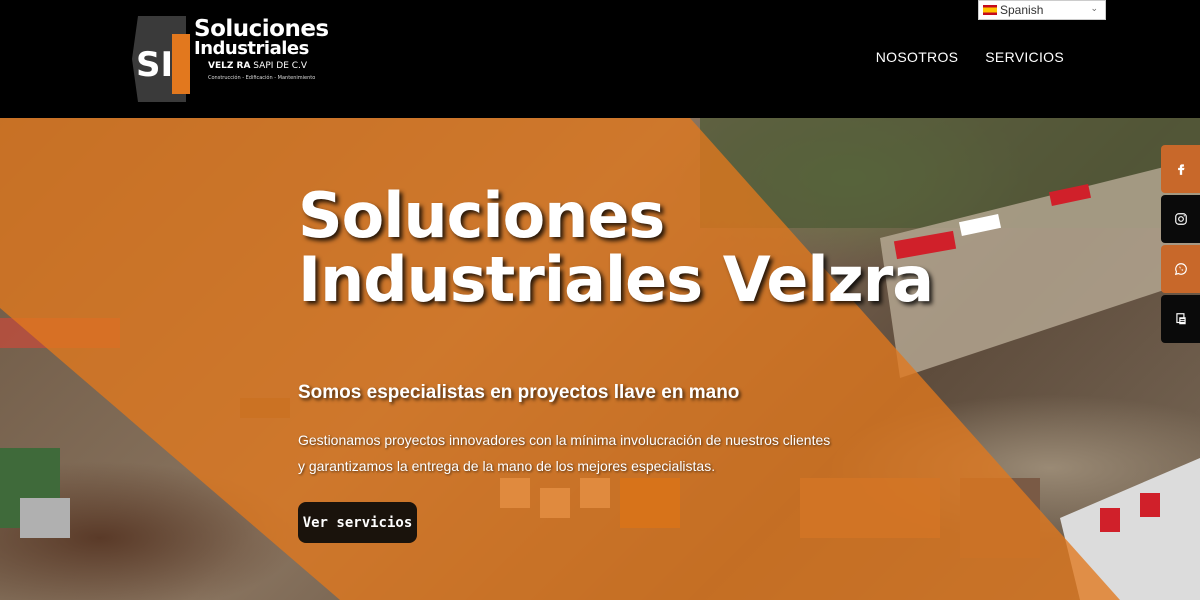 The width and height of the screenshot is (1200, 600). I want to click on document-link, so click(1180, 319).